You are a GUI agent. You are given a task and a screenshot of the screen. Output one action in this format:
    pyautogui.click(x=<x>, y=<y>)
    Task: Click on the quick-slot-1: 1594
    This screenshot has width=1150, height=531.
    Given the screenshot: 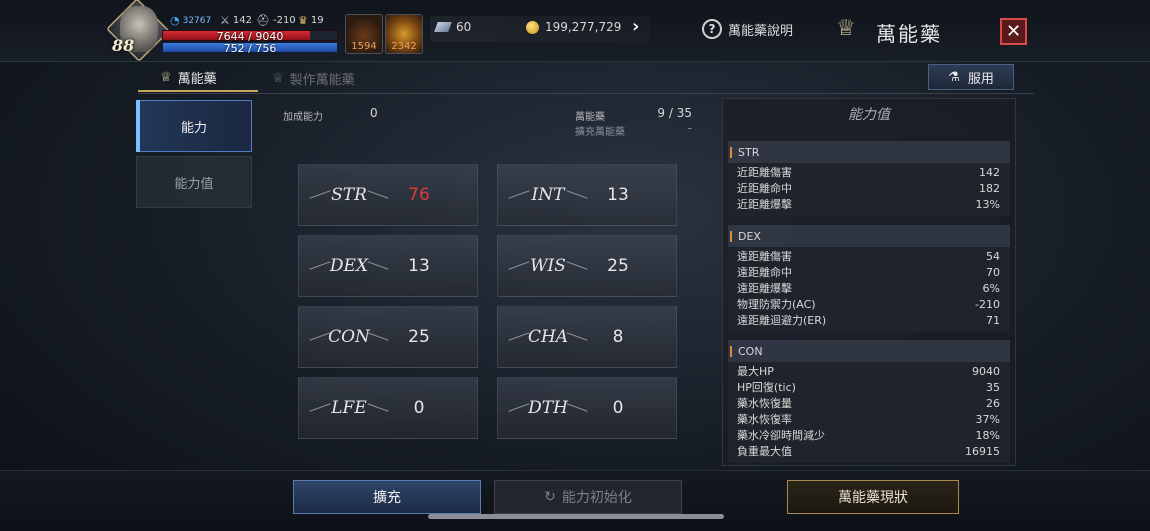 What is the action you would take?
    pyautogui.click(x=364, y=34)
    